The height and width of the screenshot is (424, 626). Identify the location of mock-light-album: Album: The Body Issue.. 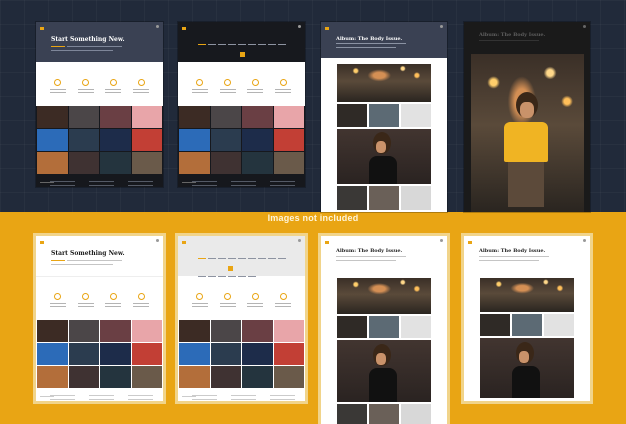
(384, 330).